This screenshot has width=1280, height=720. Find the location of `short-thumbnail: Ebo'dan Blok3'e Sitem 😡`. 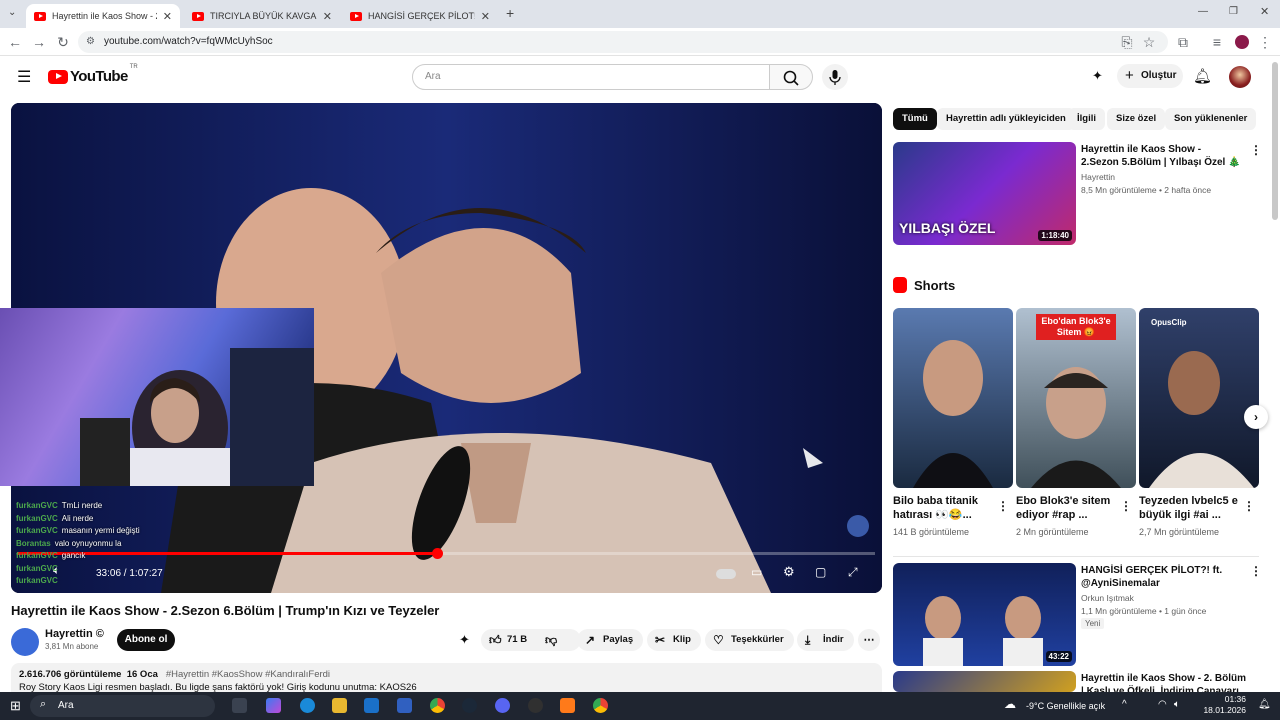

short-thumbnail: Ebo'dan Blok3'e Sitem 😡 is located at coordinates (1076, 398).